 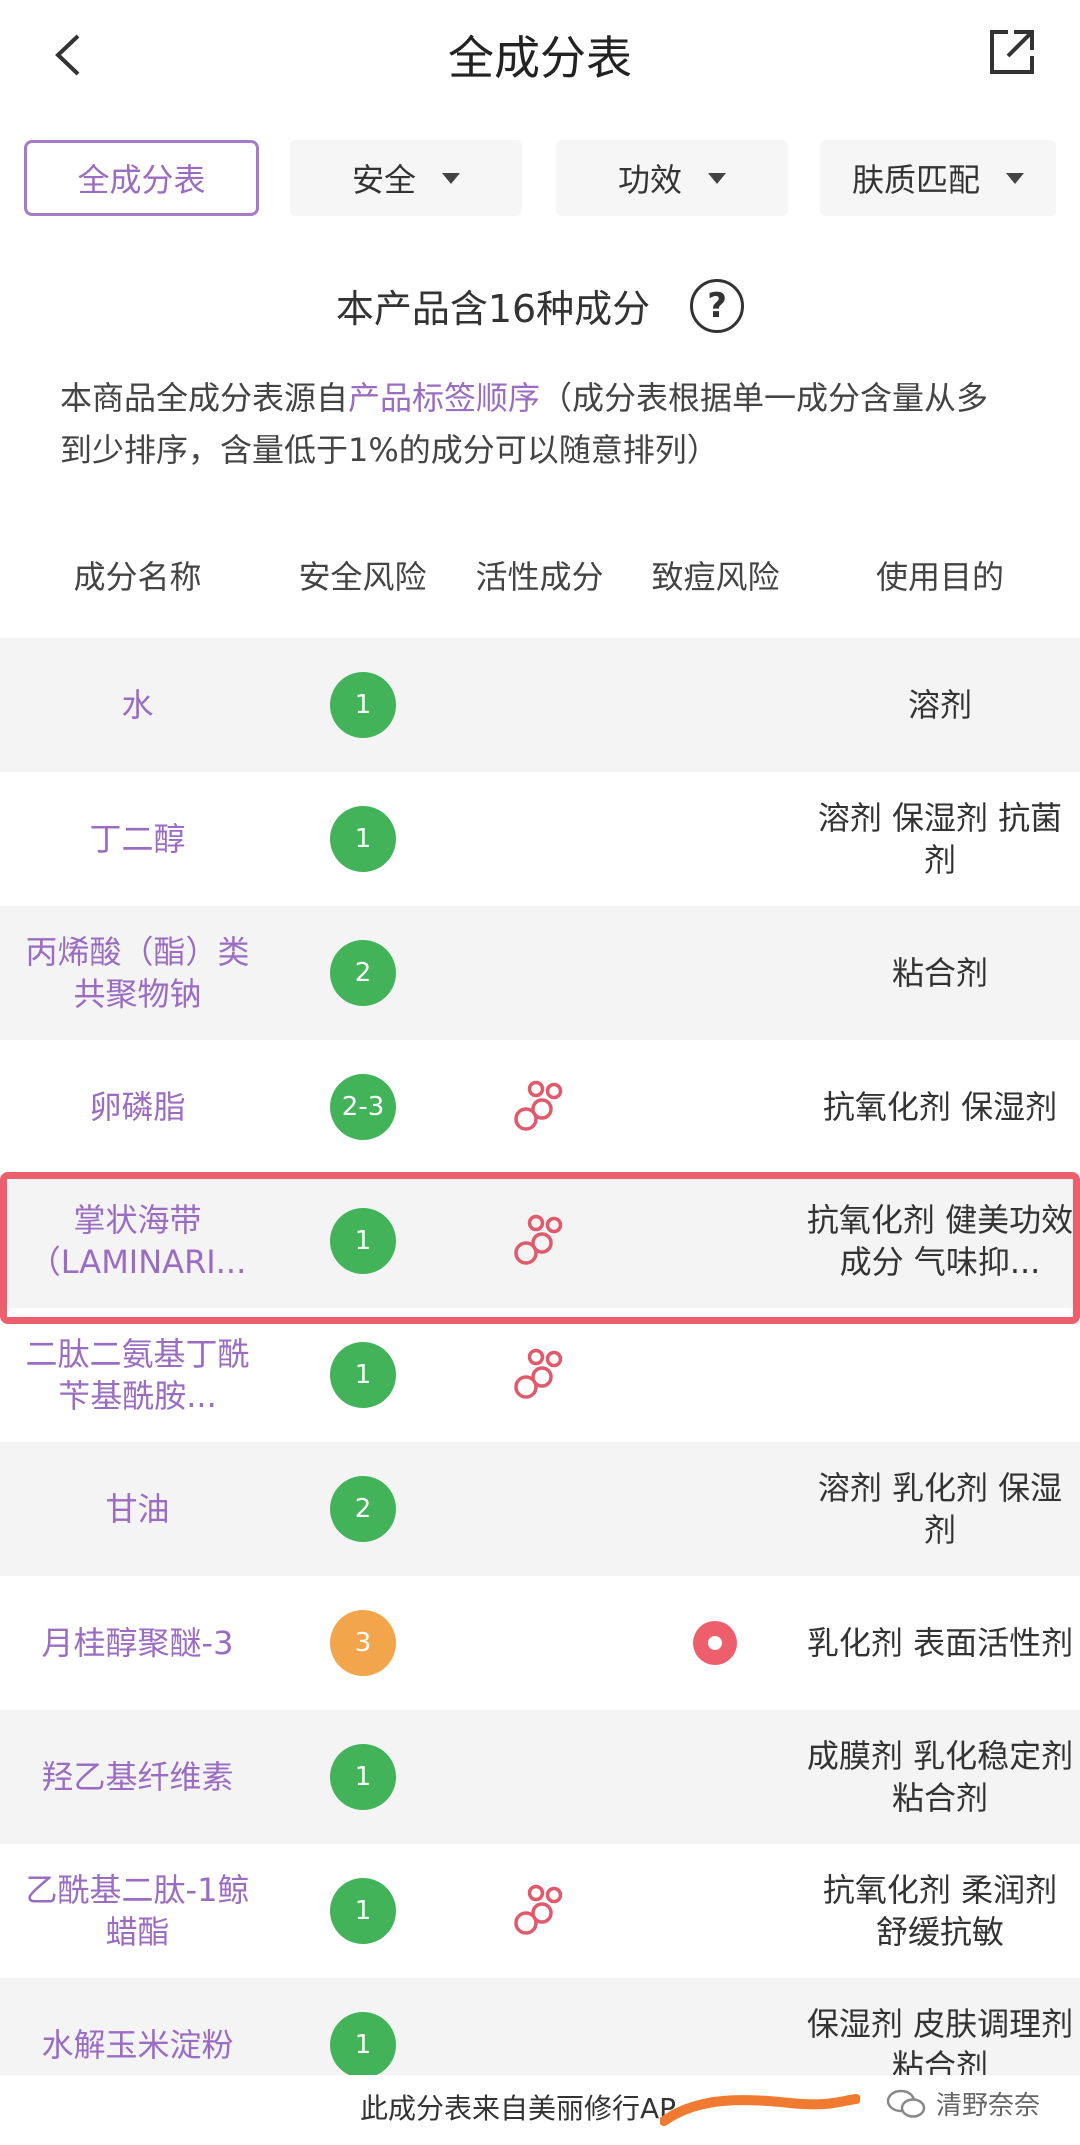 I want to click on tab-label: 功效, so click(x=649, y=180).